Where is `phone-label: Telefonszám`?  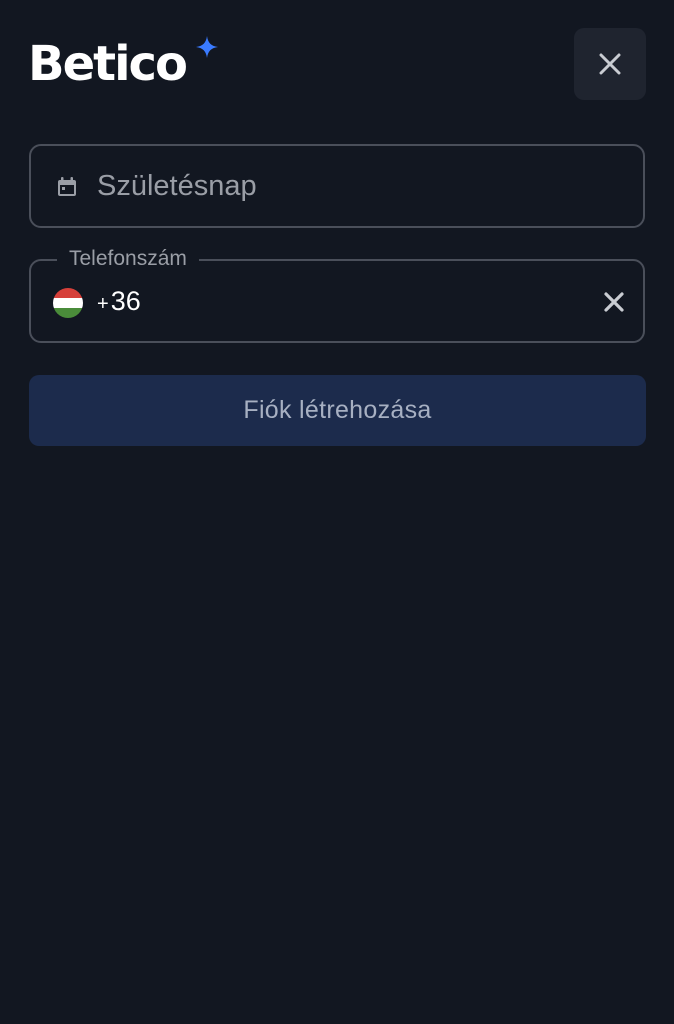 phone-label: Telefonszám is located at coordinates (128, 259).